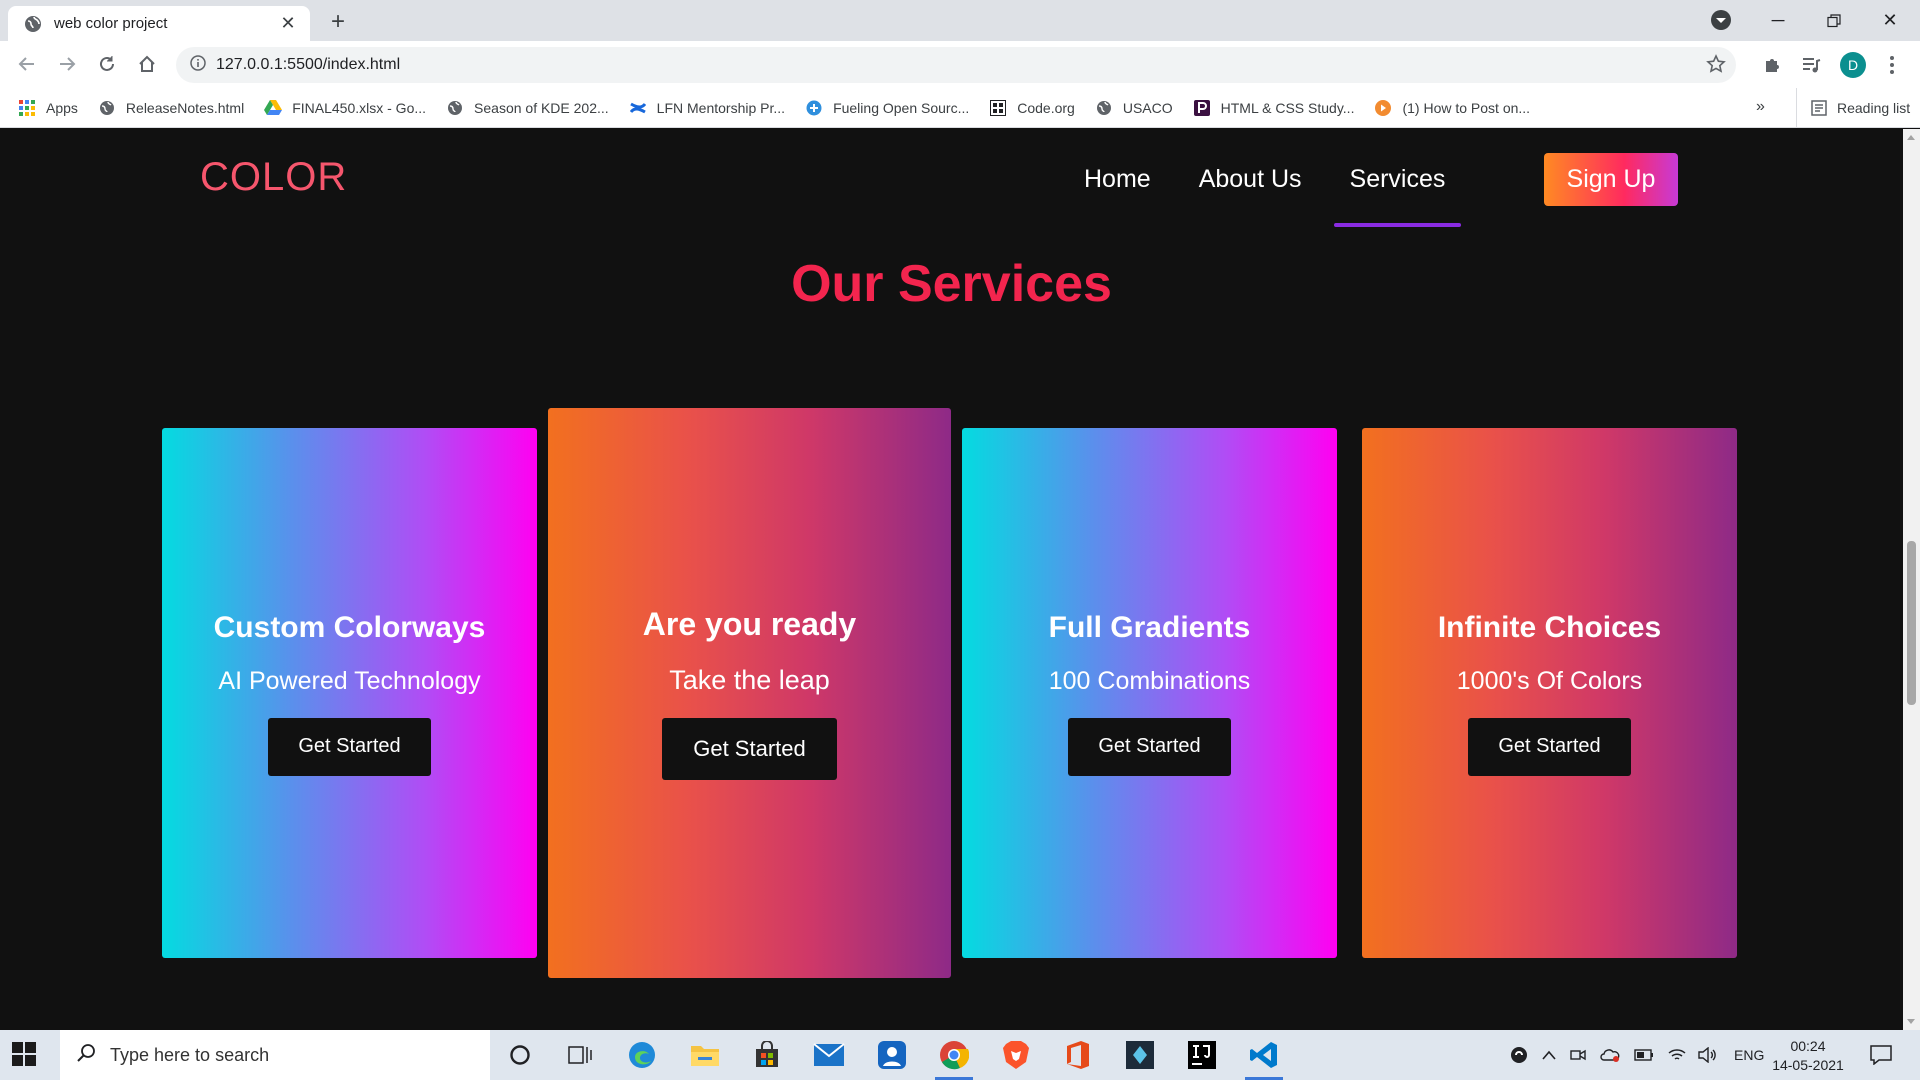  Describe the element at coordinates (892, 1055) in the screenshot. I see `account-app-icon` at that location.